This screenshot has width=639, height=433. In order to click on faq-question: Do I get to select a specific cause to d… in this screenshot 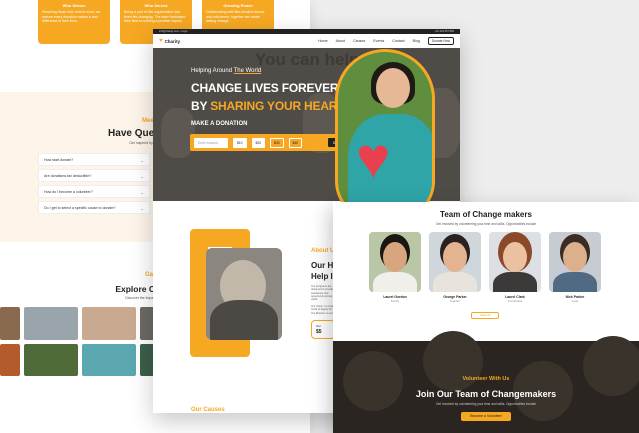, I will do `click(80, 208)`.